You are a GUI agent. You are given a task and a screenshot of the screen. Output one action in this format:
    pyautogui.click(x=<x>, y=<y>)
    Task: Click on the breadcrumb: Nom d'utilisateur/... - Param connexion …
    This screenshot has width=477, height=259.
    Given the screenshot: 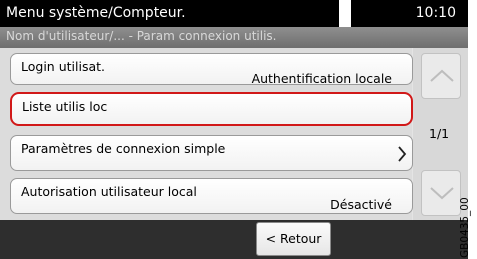 What is the action you would take?
    pyautogui.click(x=234, y=37)
    